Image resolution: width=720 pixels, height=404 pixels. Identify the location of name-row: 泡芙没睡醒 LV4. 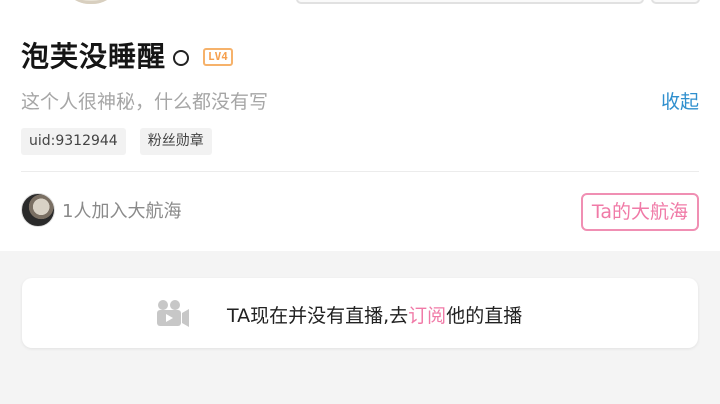
(127, 55).